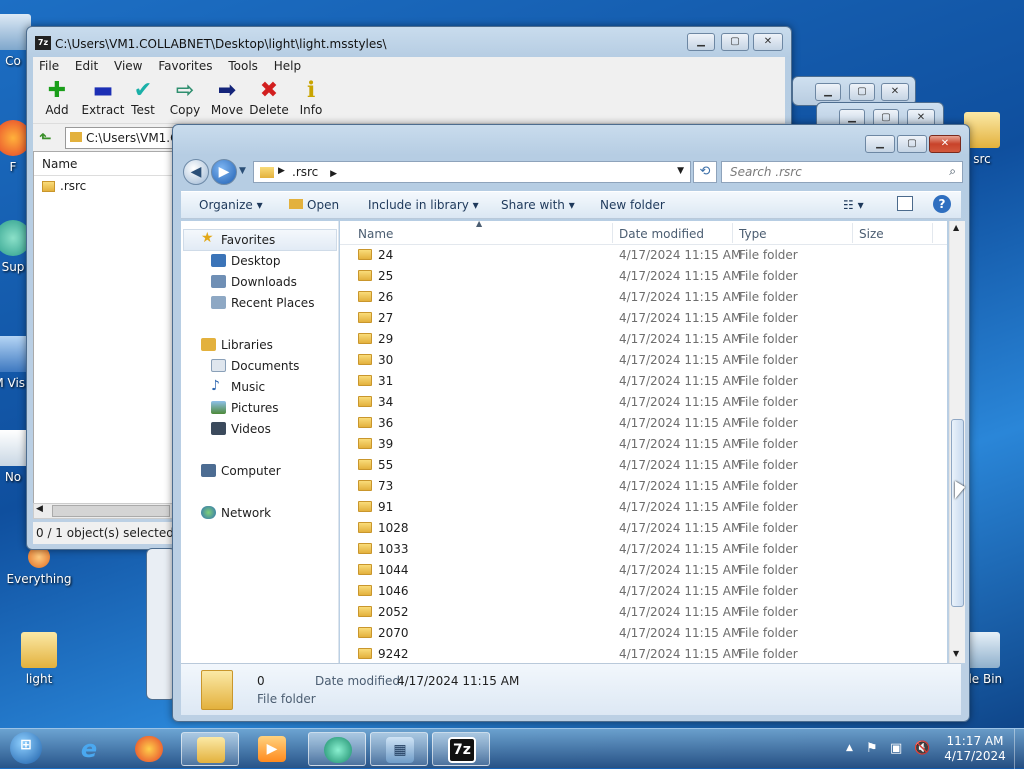 The width and height of the screenshot is (1024, 769). What do you see at coordinates (680, 171) in the screenshot?
I see `address-dropdown-icon: ▼` at bounding box center [680, 171].